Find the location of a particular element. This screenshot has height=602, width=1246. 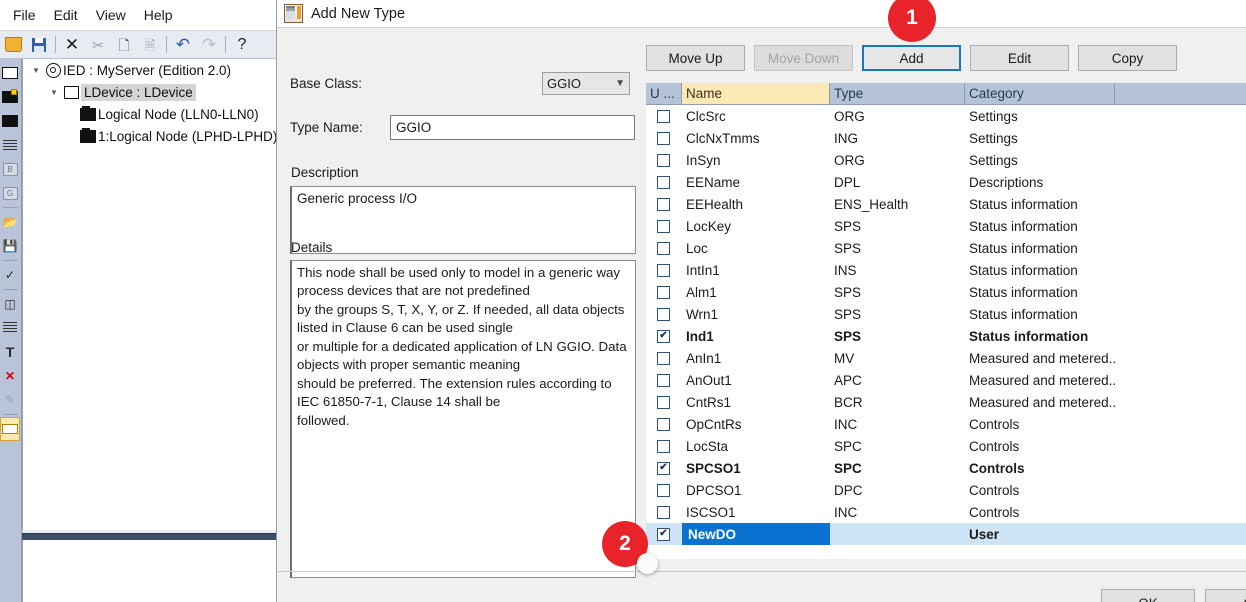

open-folder-icon is located at coordinates (13, 45).